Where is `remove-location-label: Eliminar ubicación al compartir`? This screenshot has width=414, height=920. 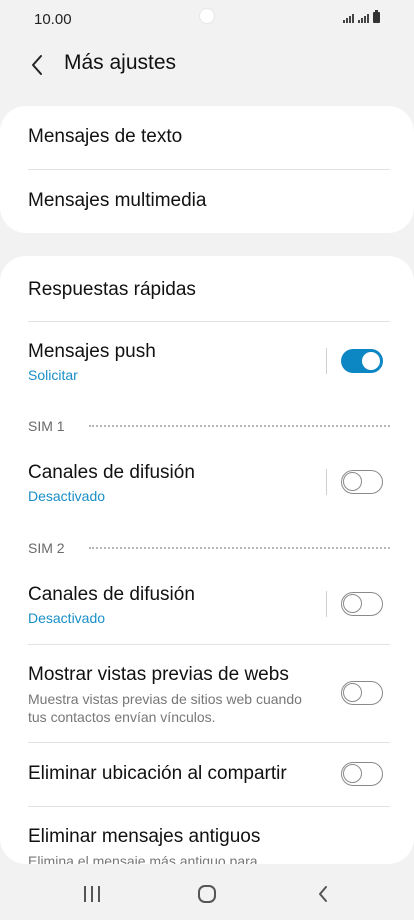 remove-location-label: Eliminar ubicación al compartir is located at coordinates (157, 773).